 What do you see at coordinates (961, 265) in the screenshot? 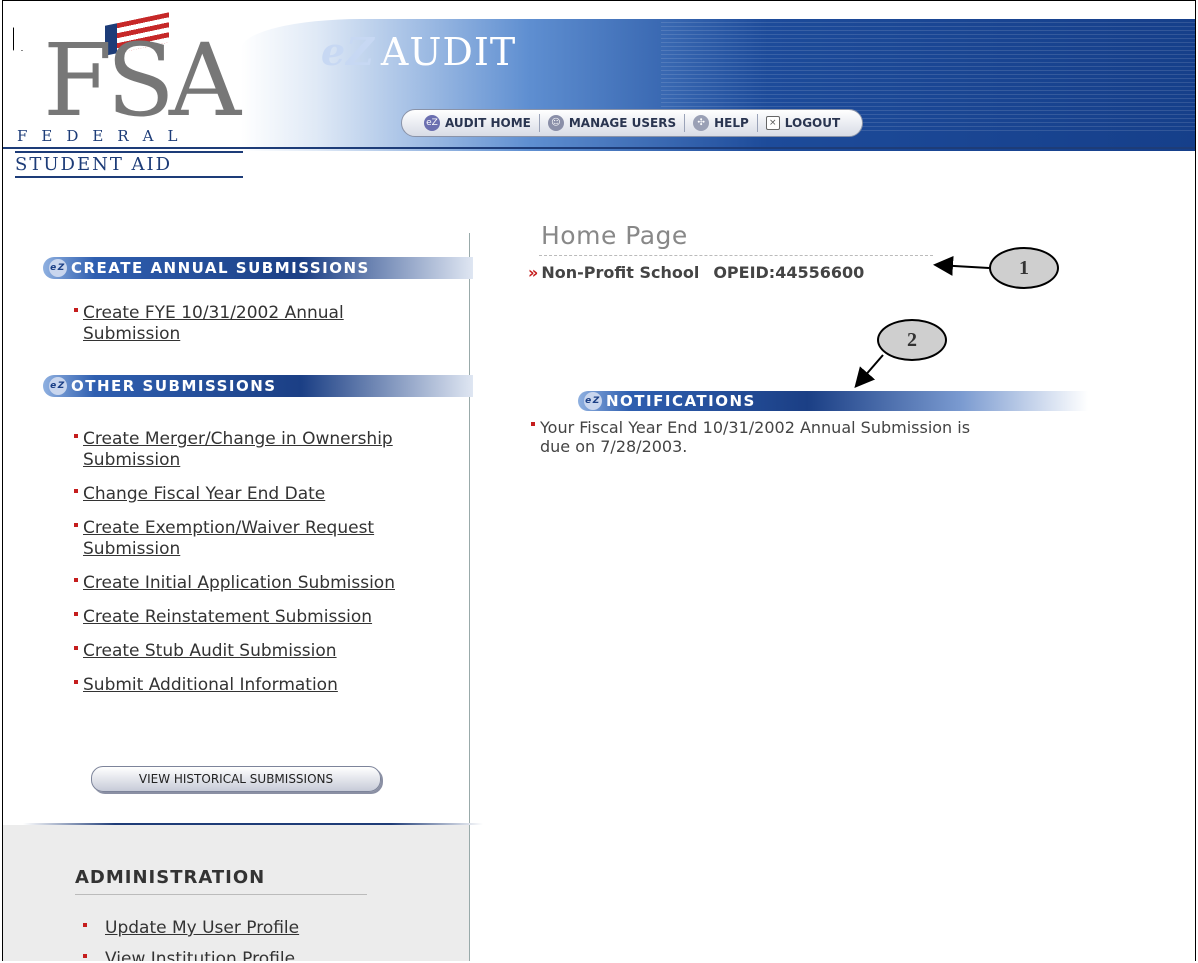
I see `callout-1-arrow` at bounding box center [961, 265].